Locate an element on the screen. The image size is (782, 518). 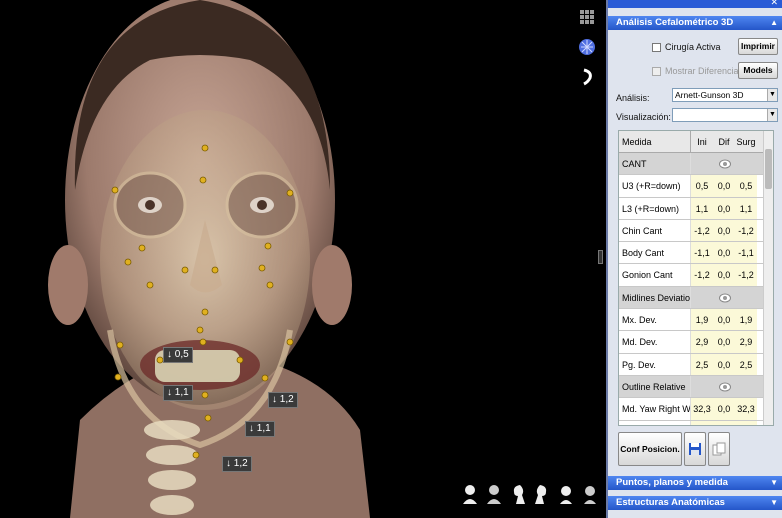
table-row: Mx. Dev. 1,9 0,0 1,9 is located at coordinates (692, 320).